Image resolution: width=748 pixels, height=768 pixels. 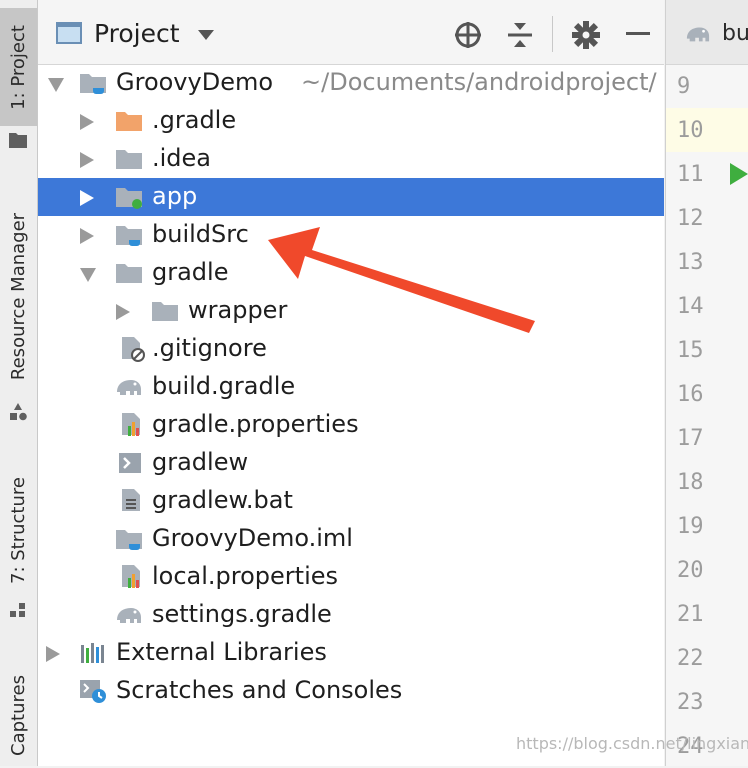 What do you see at coordinates (209, 348) in the screenshot?
I see `tree-item-label: .gitignore` at bounding box center [209, 348].